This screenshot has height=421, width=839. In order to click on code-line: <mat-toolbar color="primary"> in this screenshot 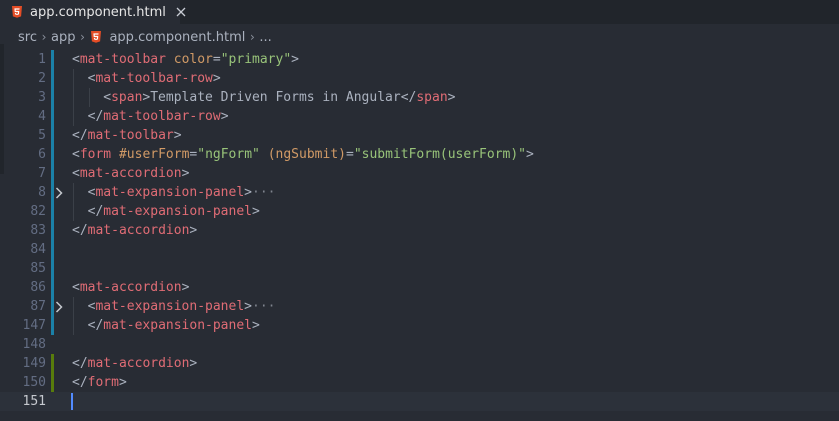, I will do `click(185, 59)`.